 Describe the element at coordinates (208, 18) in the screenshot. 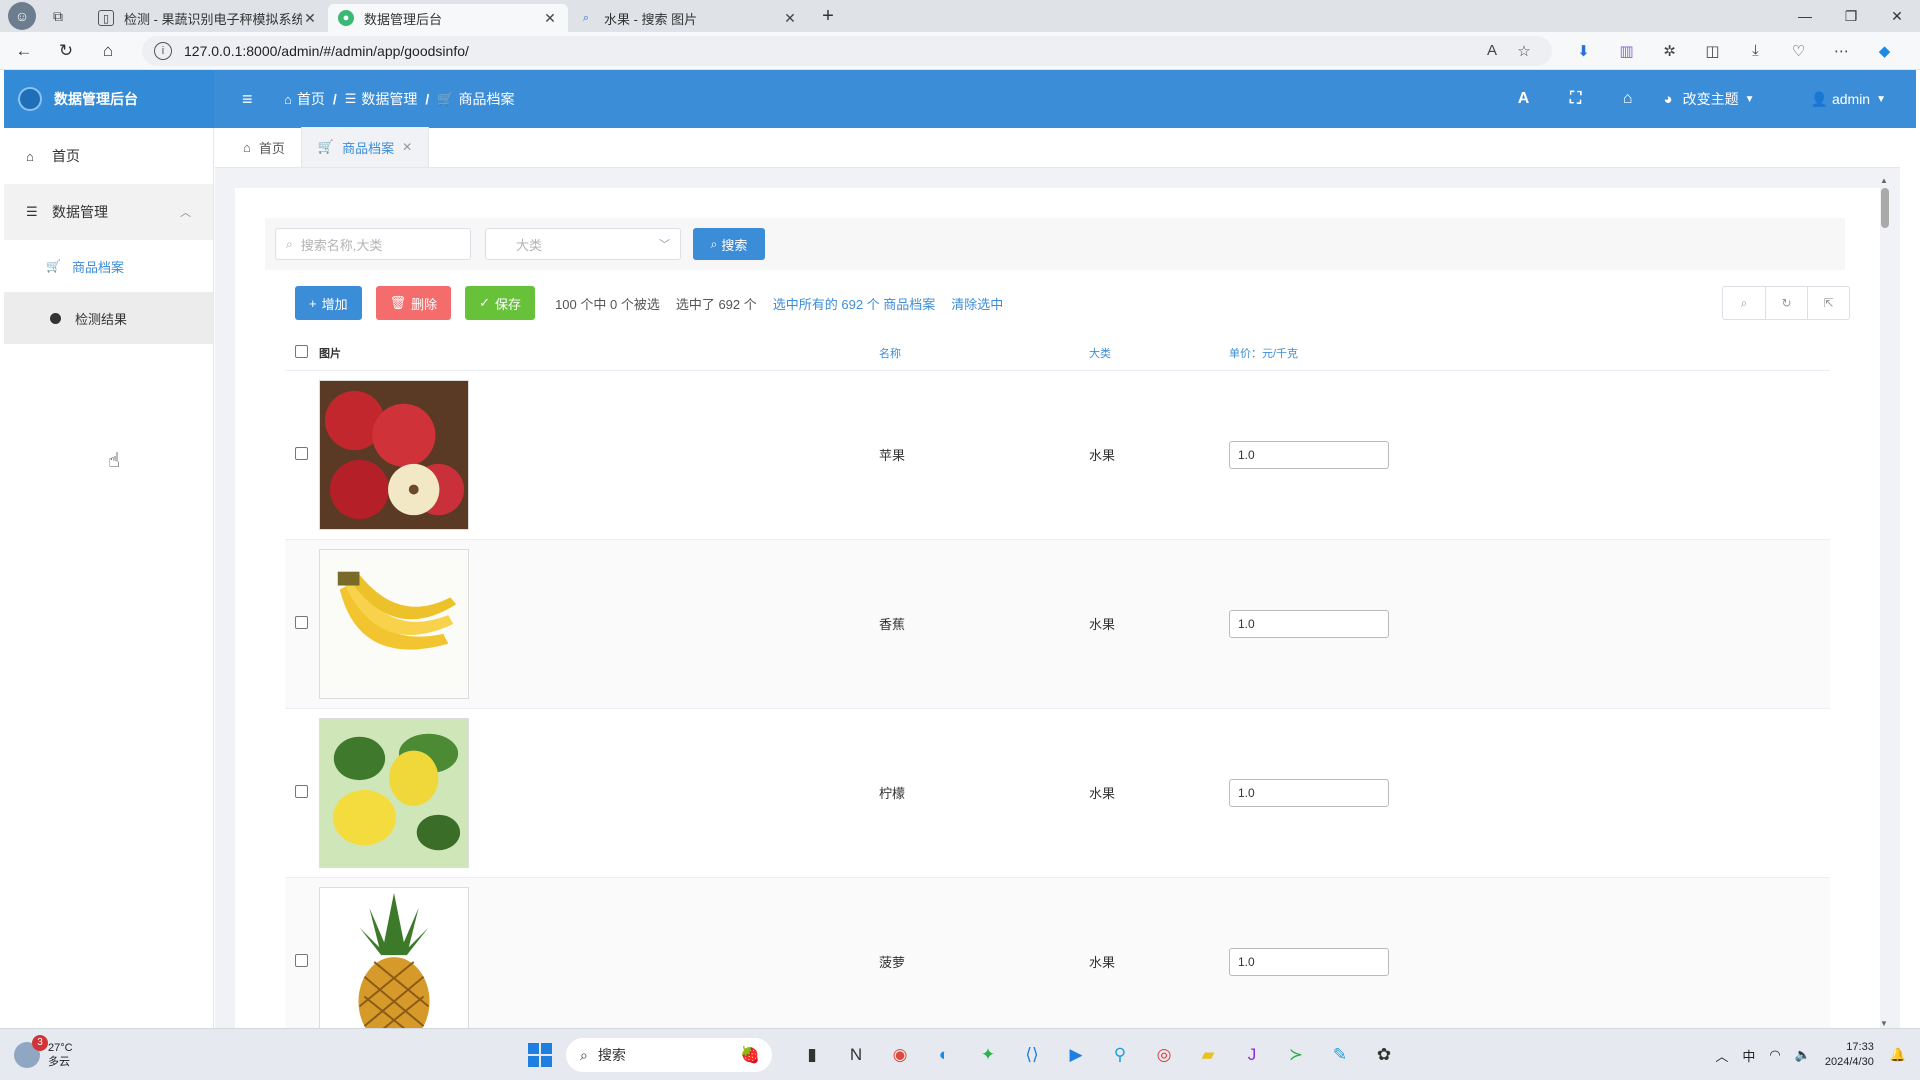

I see `browser-tab: ▯ 检测 - 果蔬识别电子秤模拟系统 ✕` at that location.